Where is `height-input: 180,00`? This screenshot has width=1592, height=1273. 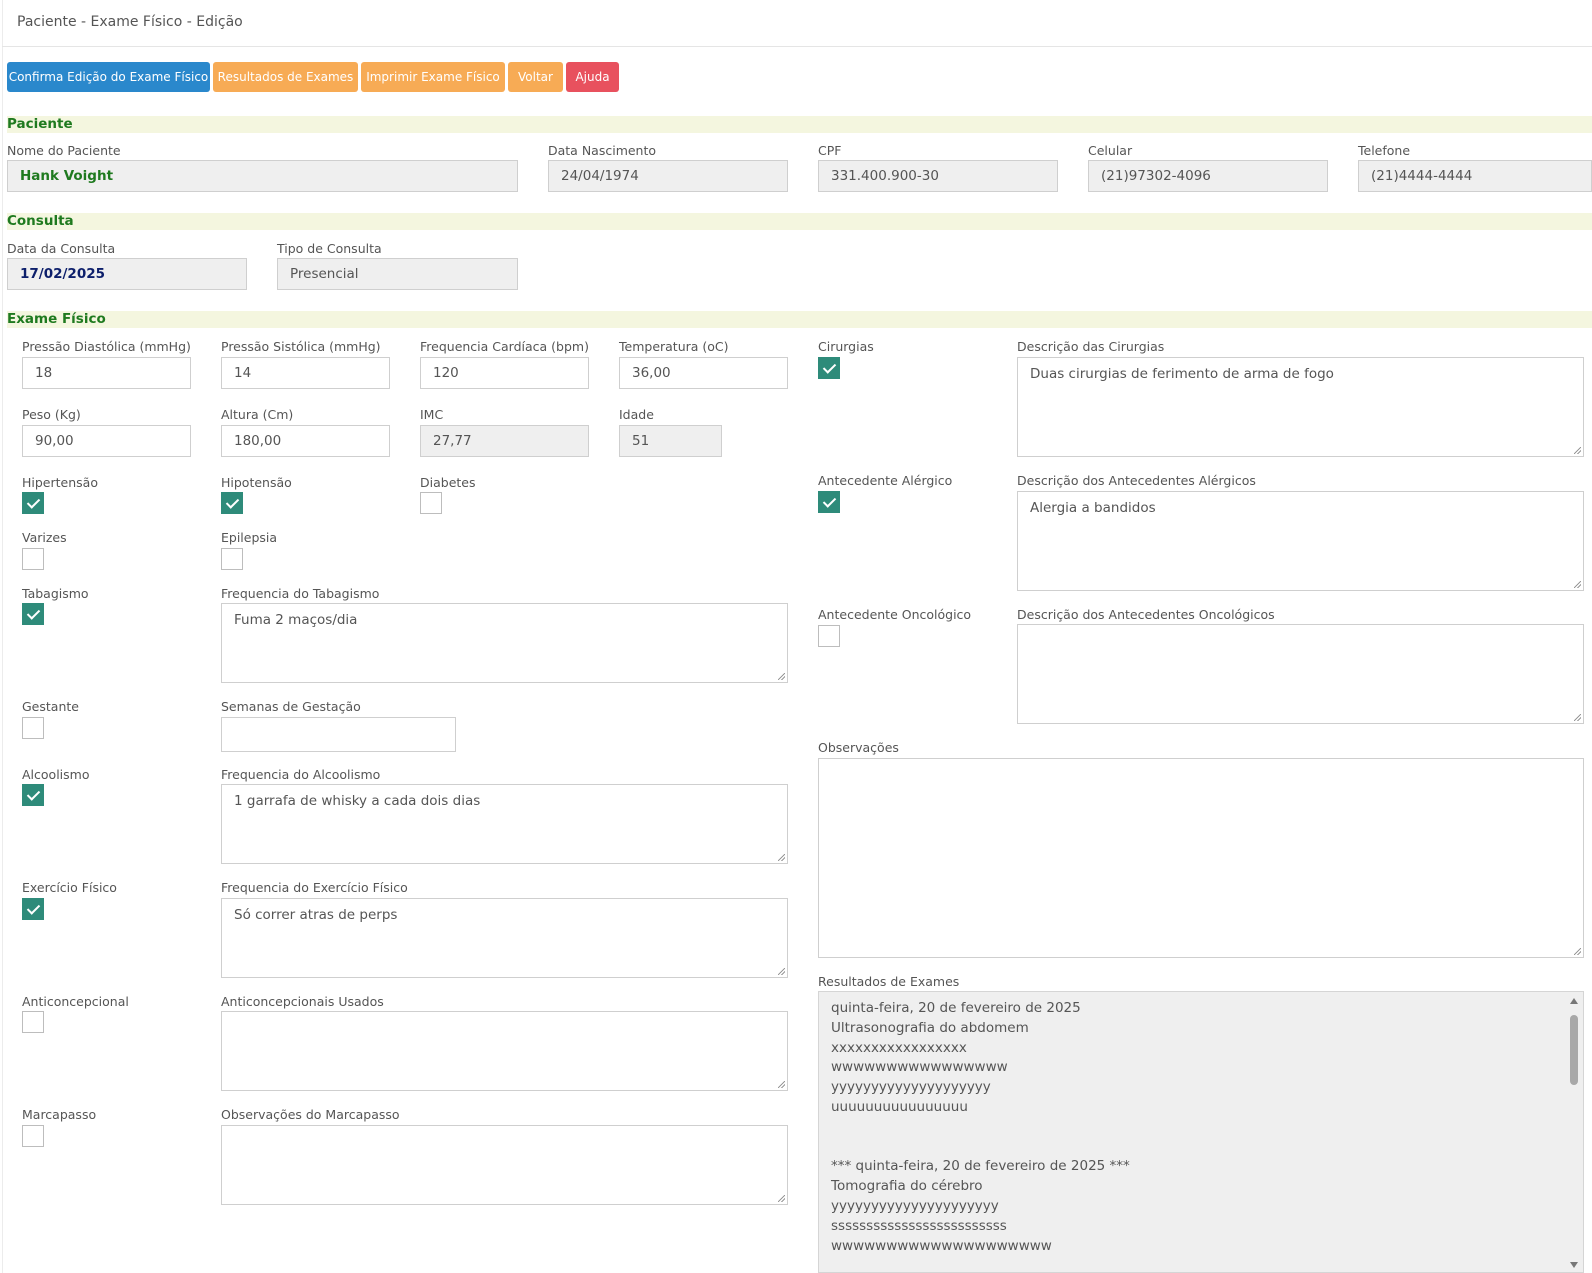 height-input: 180,00 is located at coordinates (305, 441).